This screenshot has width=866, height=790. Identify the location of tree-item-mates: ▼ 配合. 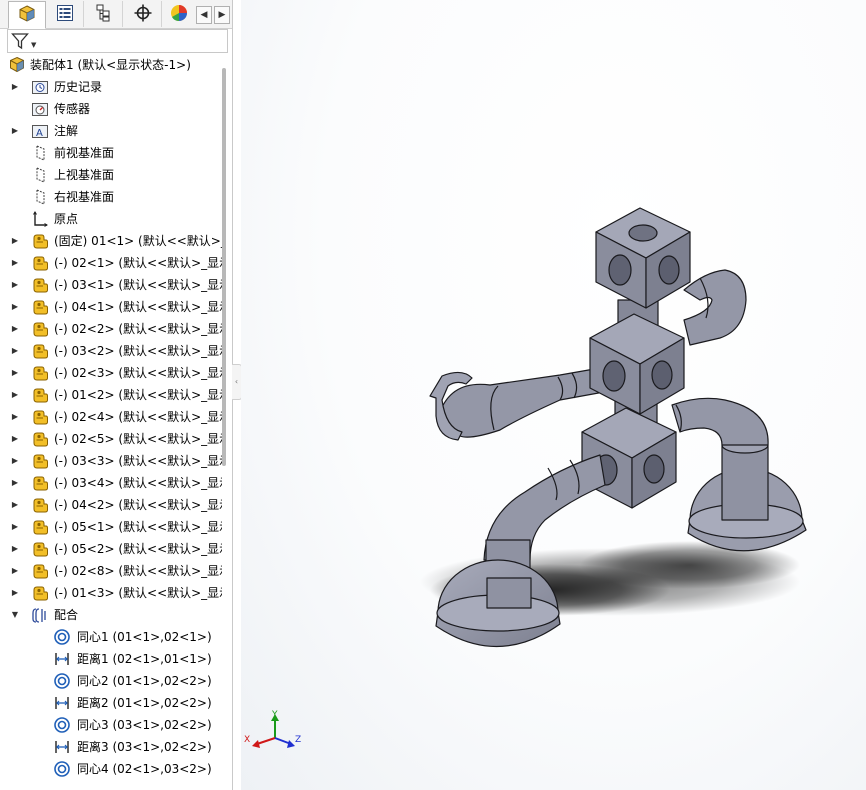
(111, 615).